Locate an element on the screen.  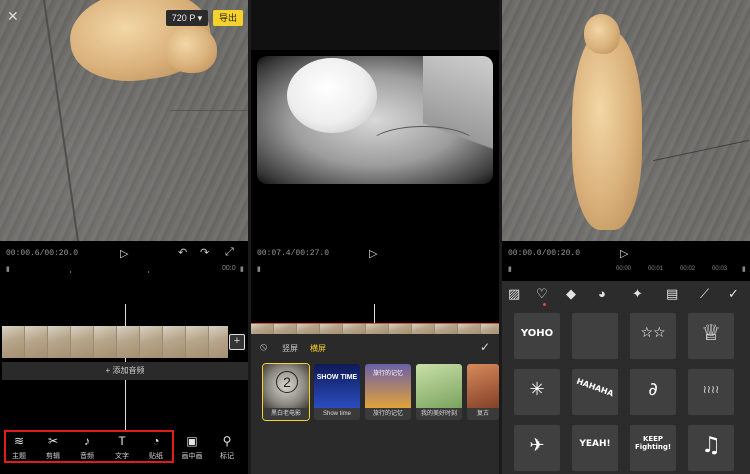
heart-icon: ♡ is located at coordinates (542, 294).